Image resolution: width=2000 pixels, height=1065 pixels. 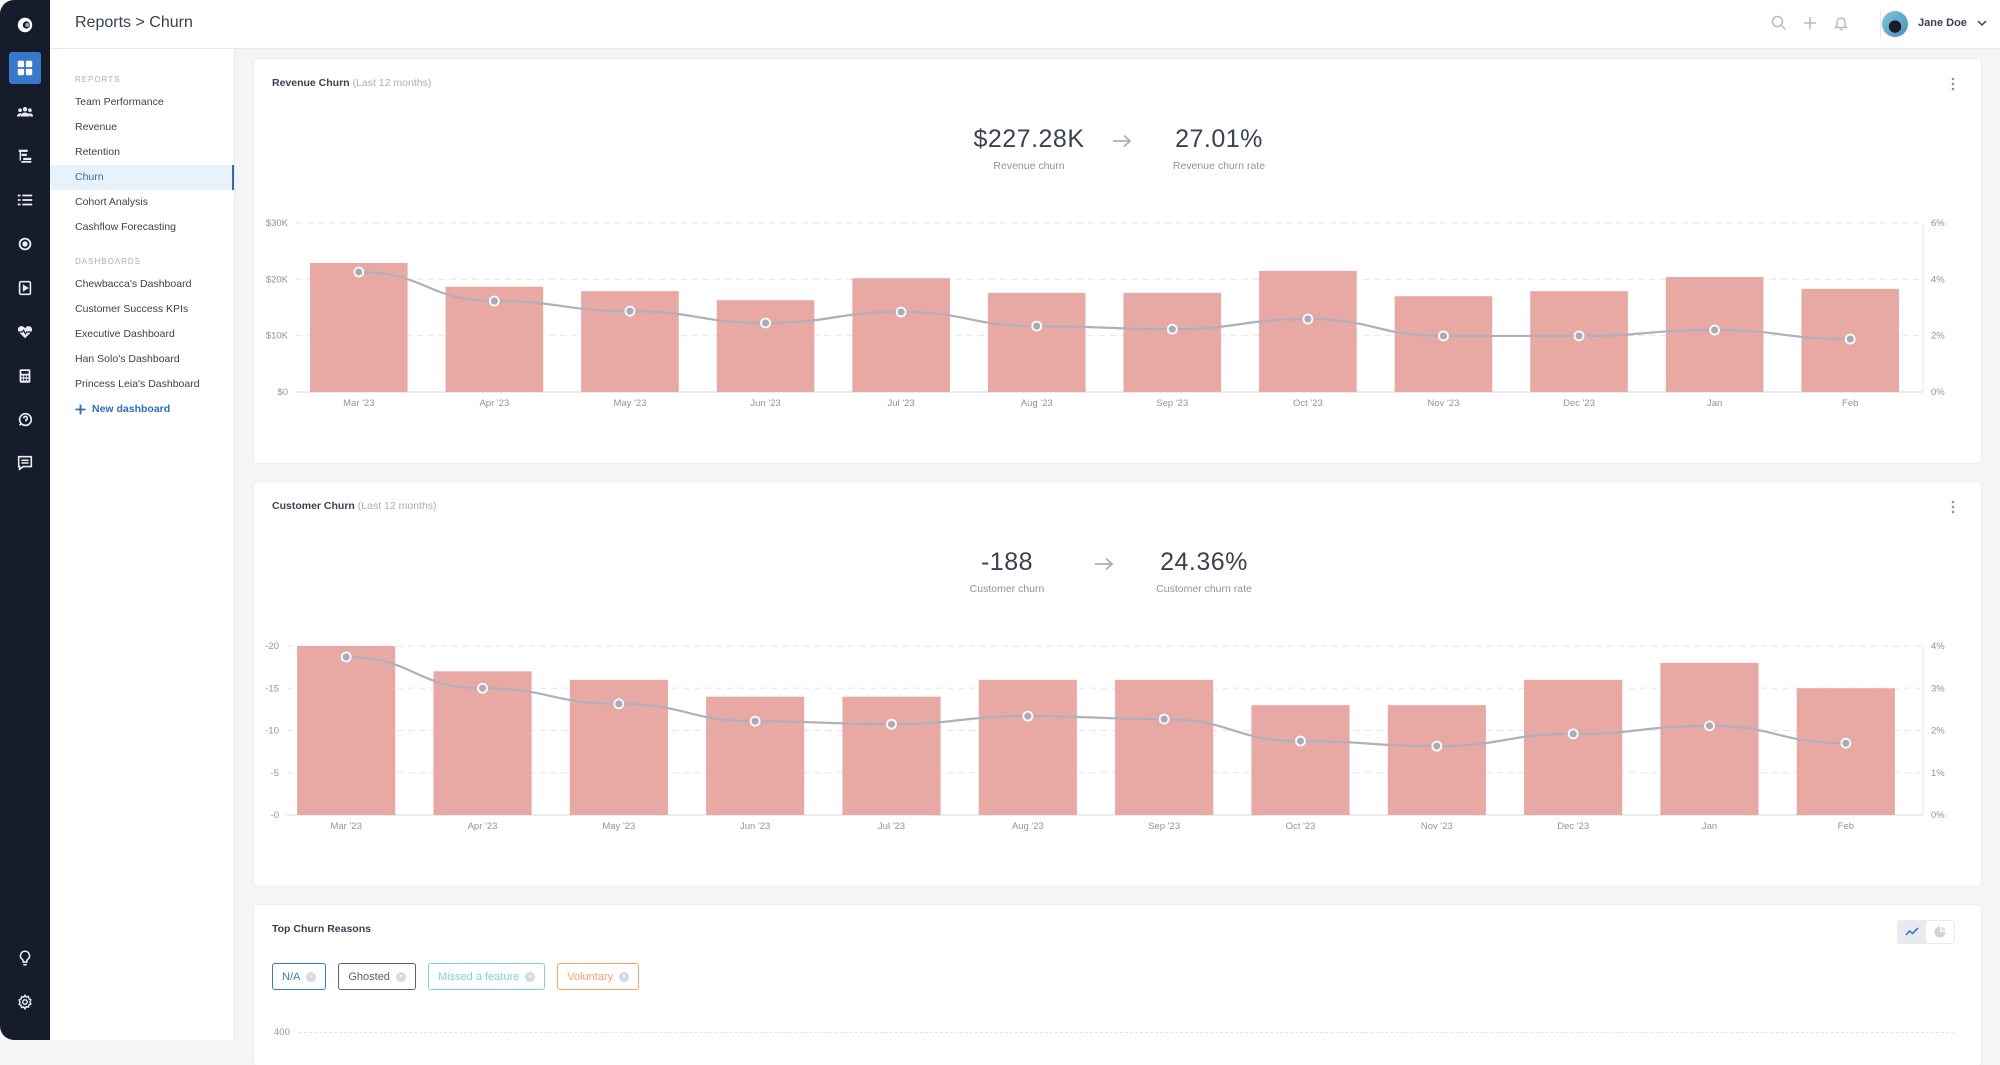 I want to click on reason-tag-ghosted: Ghosted ×, so click(x=377, y=976).